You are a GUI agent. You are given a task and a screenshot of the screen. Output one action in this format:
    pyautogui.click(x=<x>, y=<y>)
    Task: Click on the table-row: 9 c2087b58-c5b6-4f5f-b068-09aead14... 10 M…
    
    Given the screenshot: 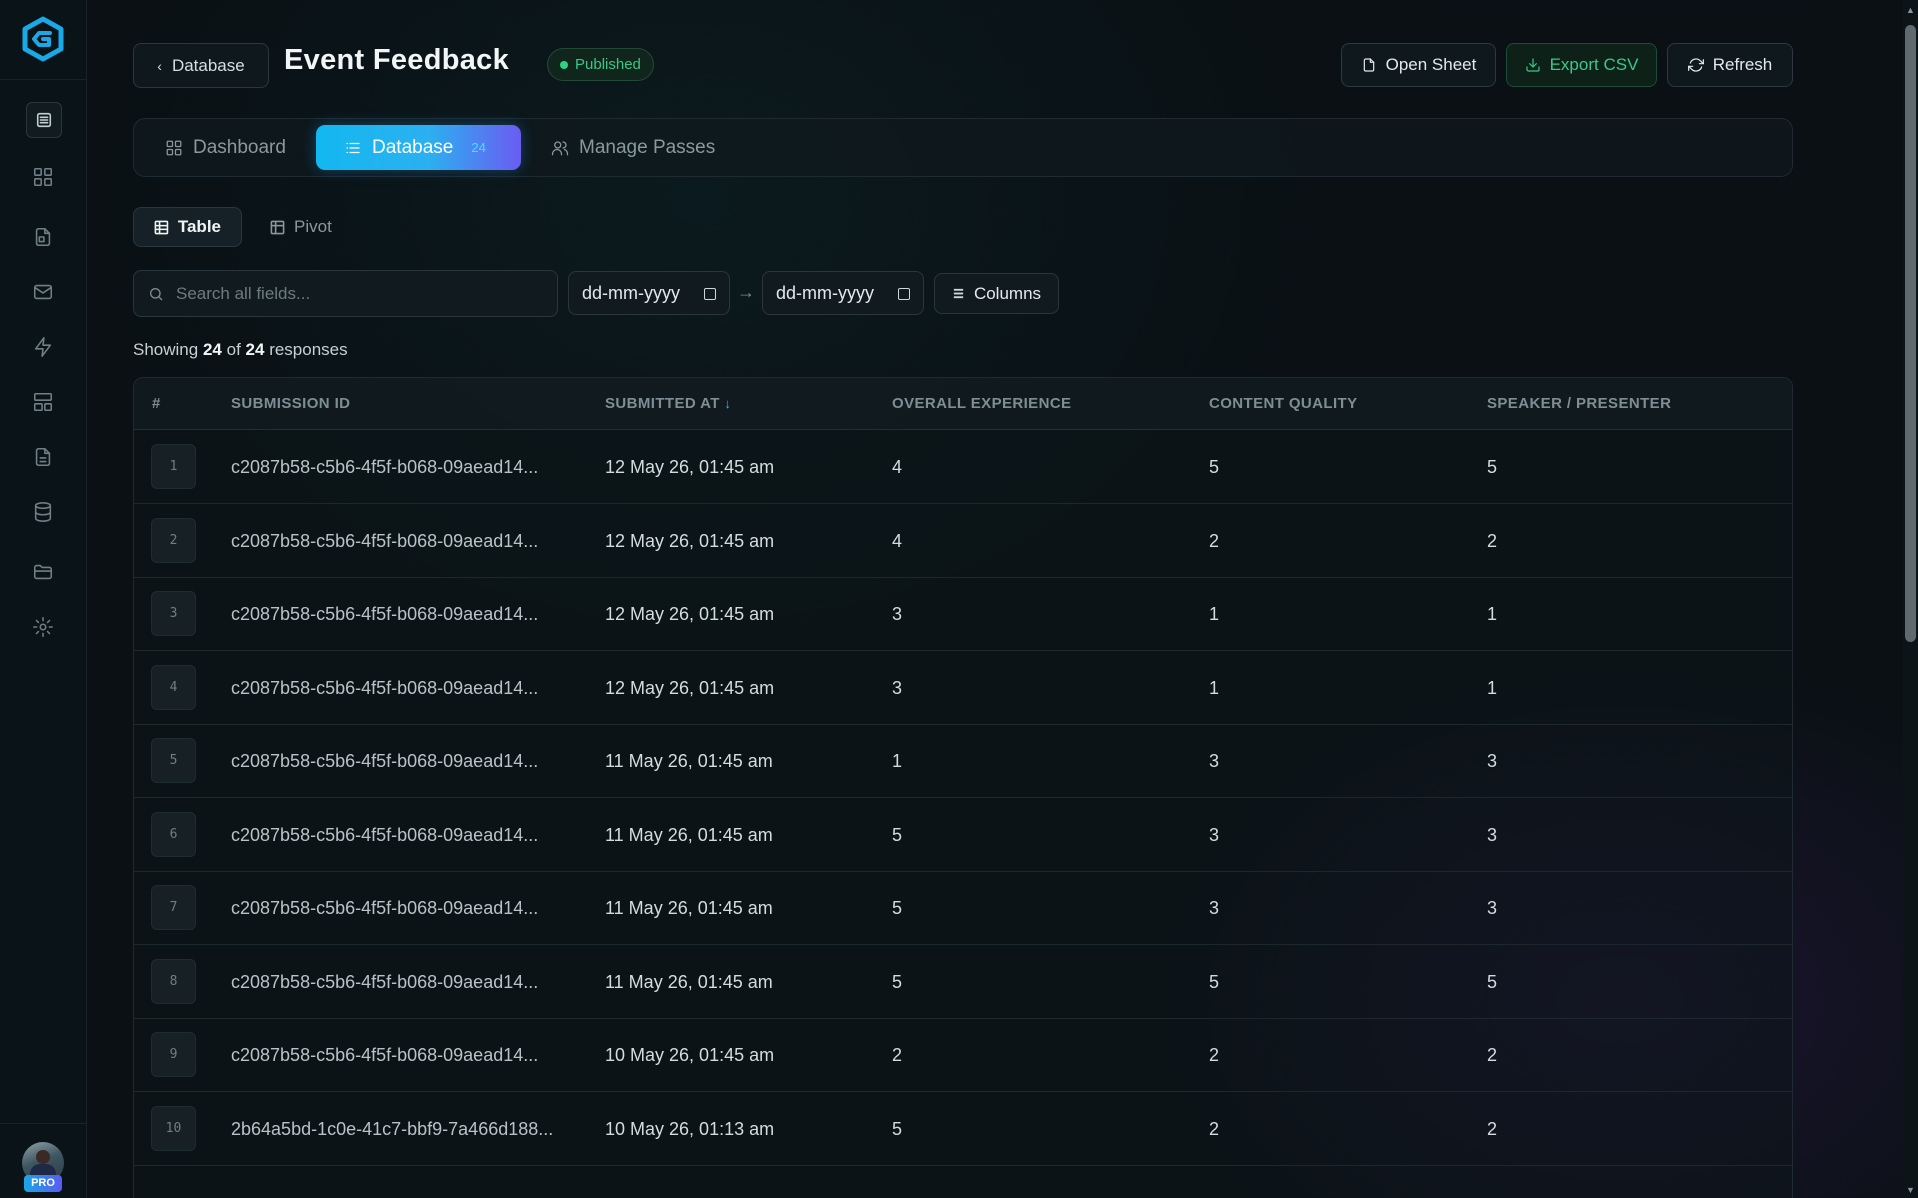 What is the action you would take?
    pyautogui.click(x=963, y=1055)
    